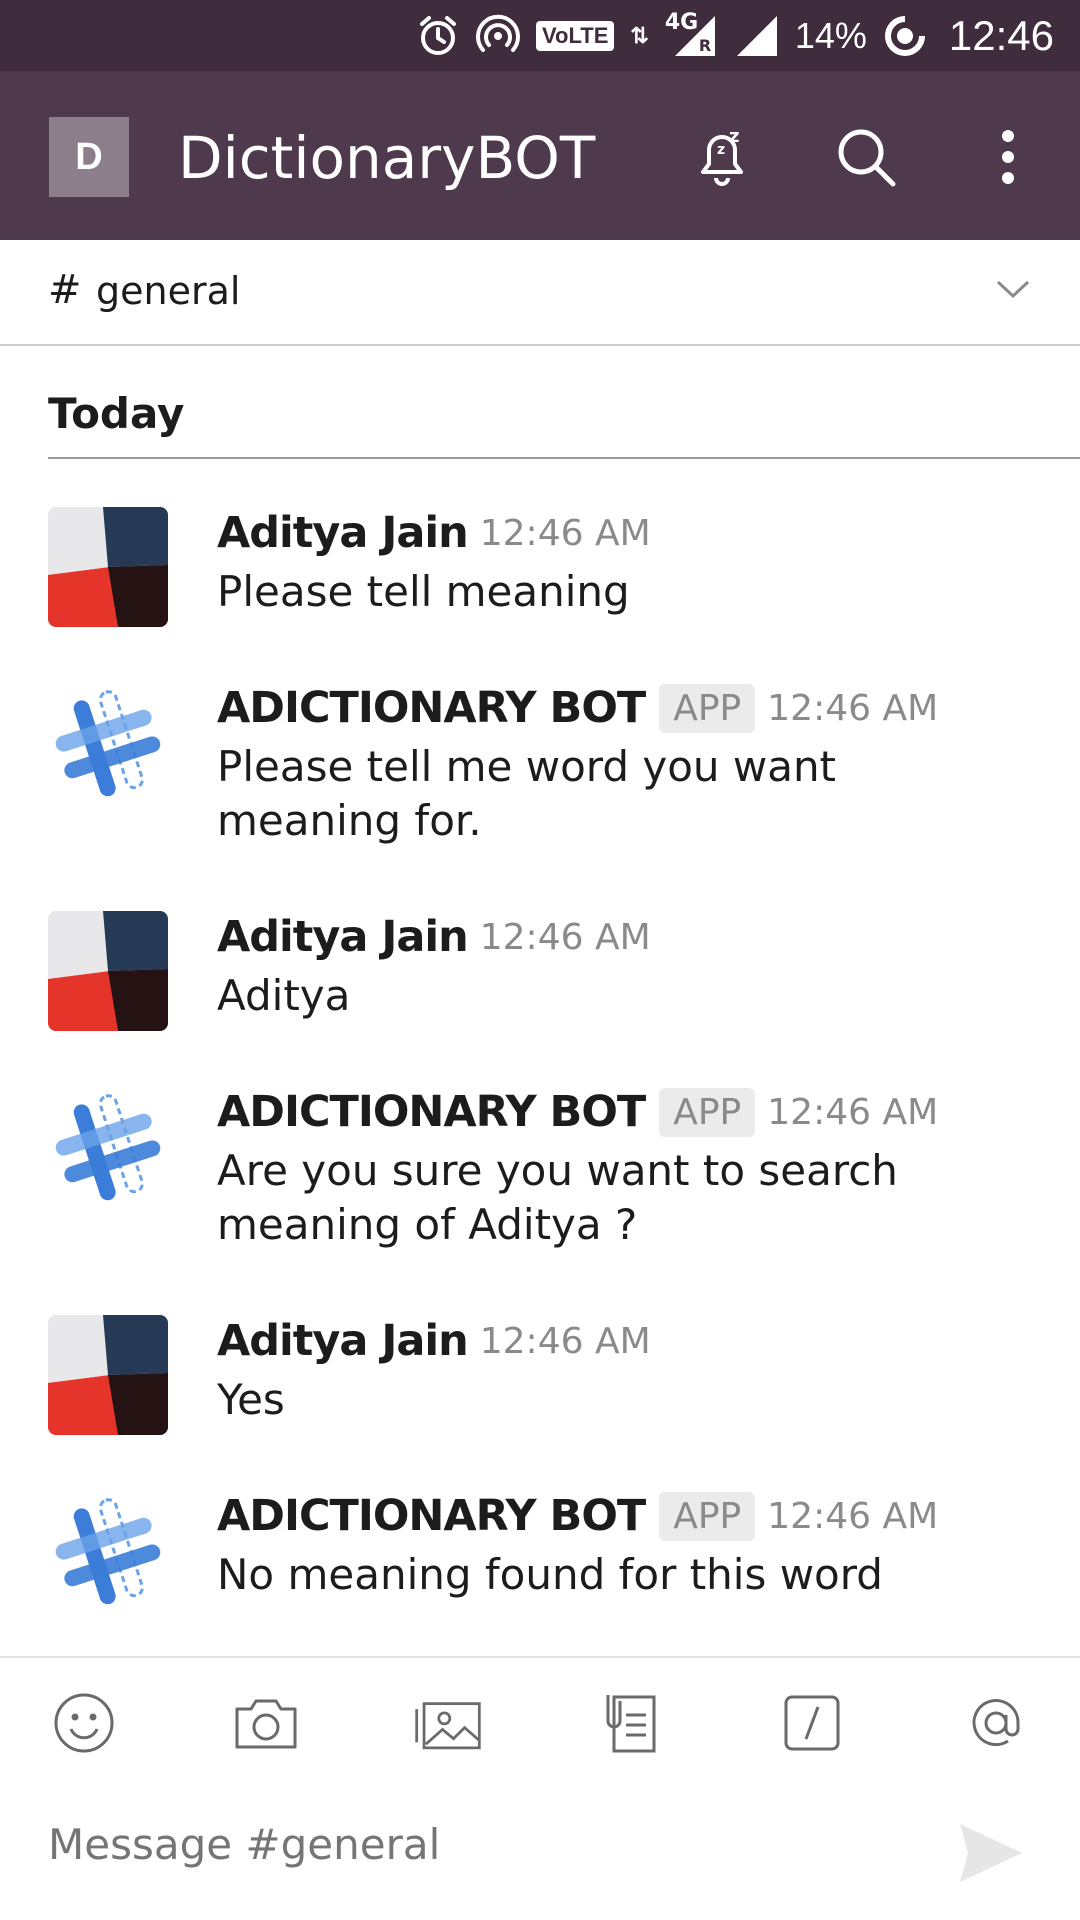 This screenshot has height=1920, width=1080. Describe the element at coordinates (705, 45) in the screenshot. I see `roaming-indicator: R` at that location.